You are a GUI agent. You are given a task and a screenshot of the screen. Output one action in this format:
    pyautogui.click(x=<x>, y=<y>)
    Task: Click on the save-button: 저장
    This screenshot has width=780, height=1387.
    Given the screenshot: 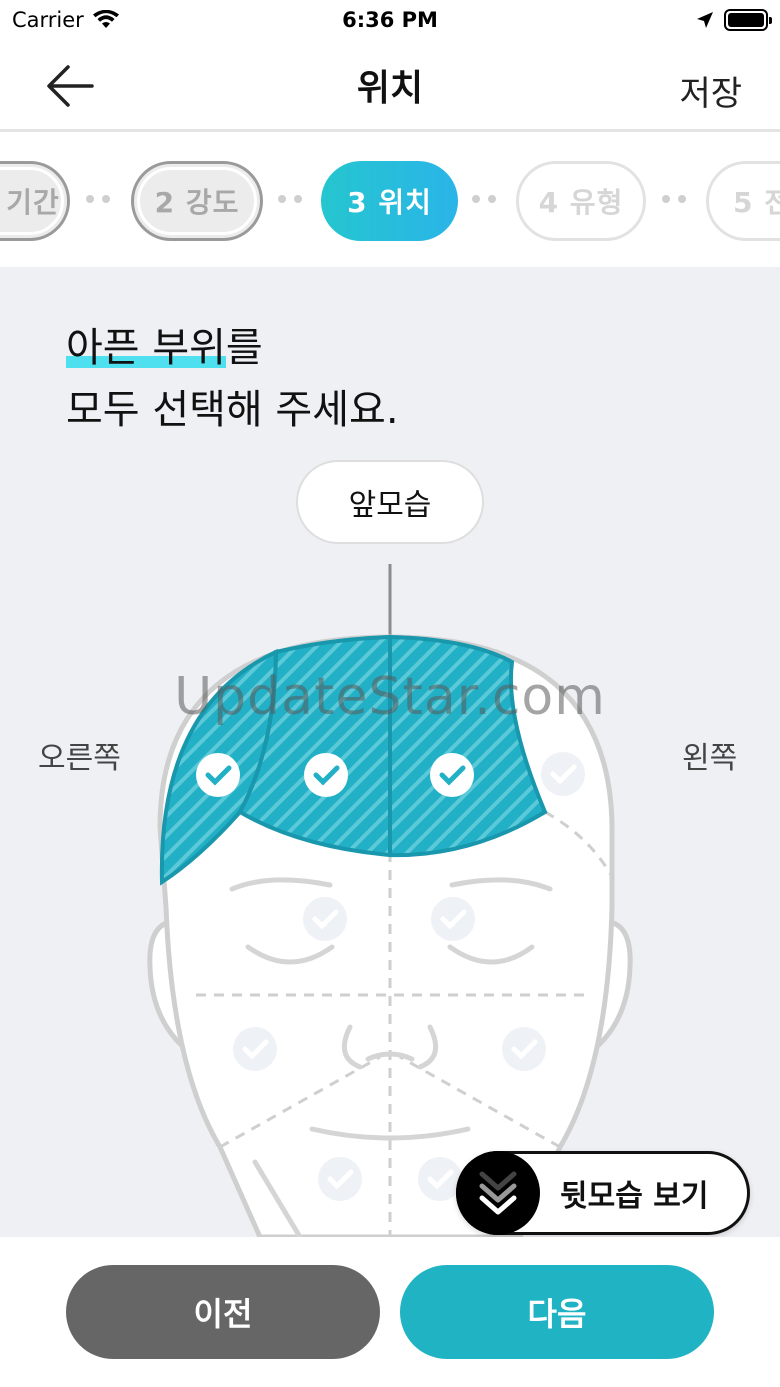 What is the action you would take?
    pyautogui.click(x=710, y=90)
    